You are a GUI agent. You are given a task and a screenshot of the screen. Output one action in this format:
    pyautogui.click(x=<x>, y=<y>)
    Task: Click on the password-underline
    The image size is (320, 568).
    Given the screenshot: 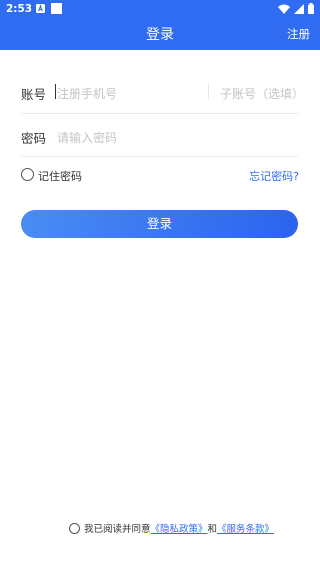 What is the action you would take?
    pyautogui.click(x=159, y=156)
    